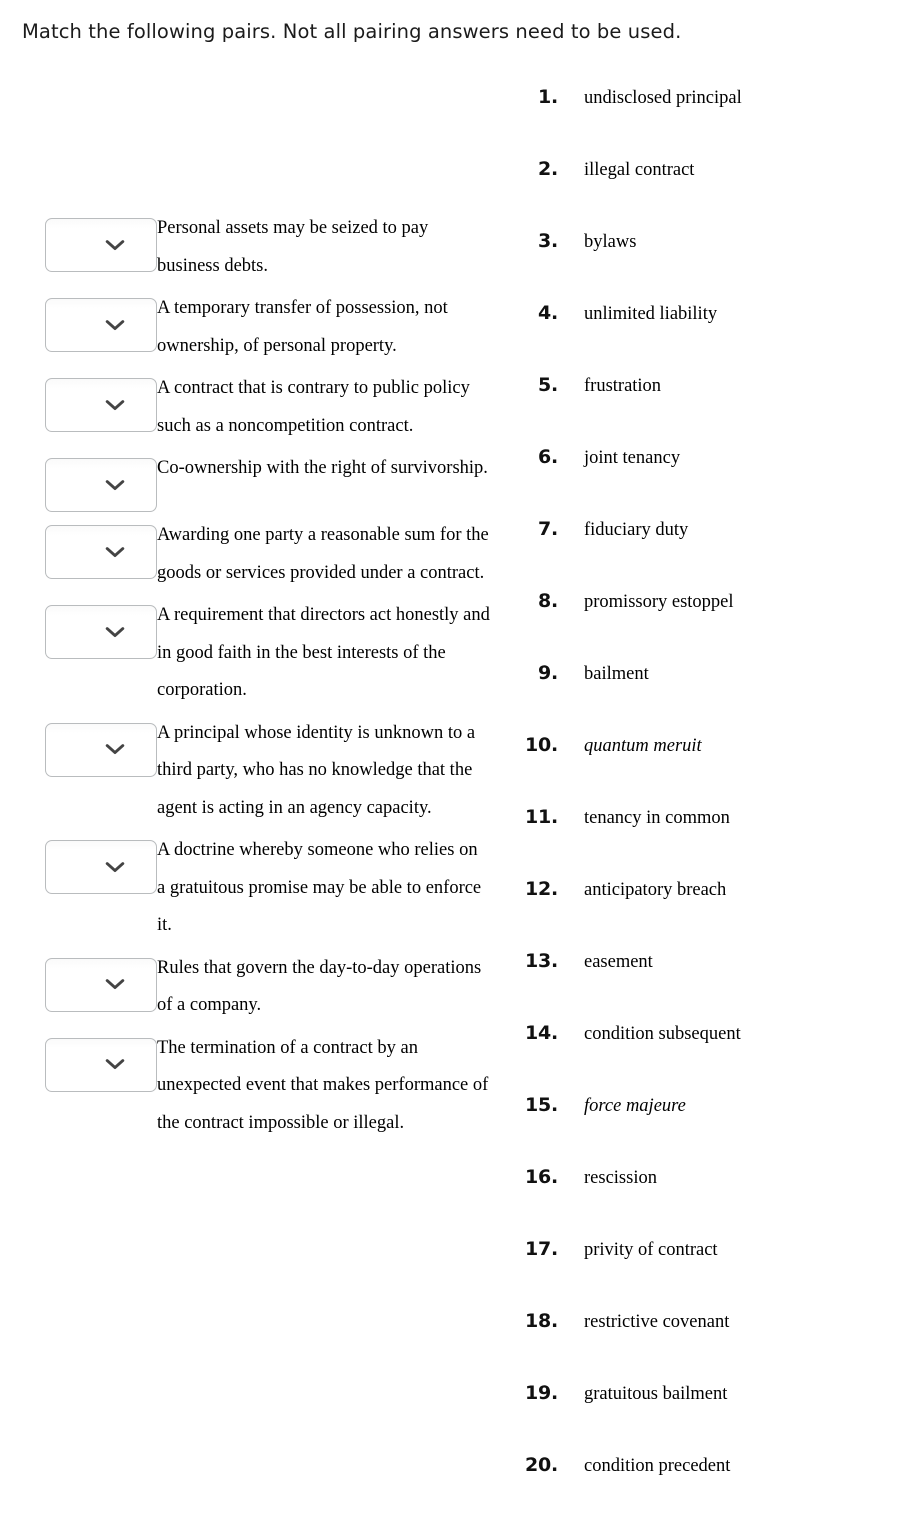  I want to click on answer-option: 16. rescission, so click(715, 1202).